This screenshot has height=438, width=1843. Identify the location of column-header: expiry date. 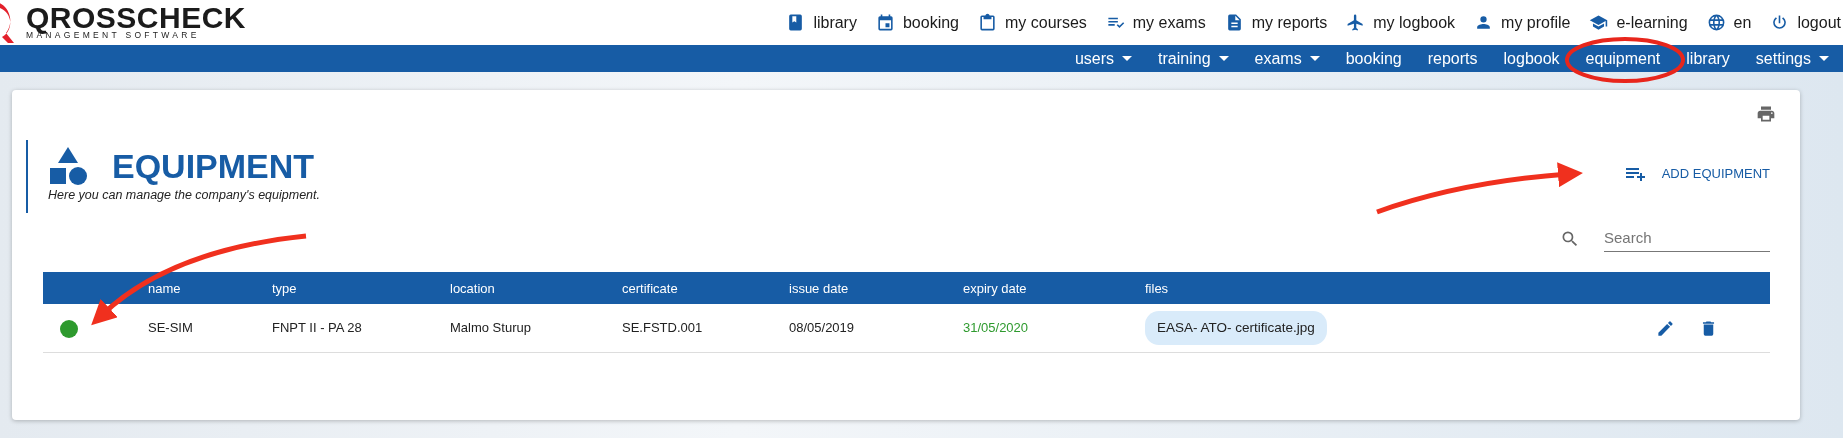
(995, 288).